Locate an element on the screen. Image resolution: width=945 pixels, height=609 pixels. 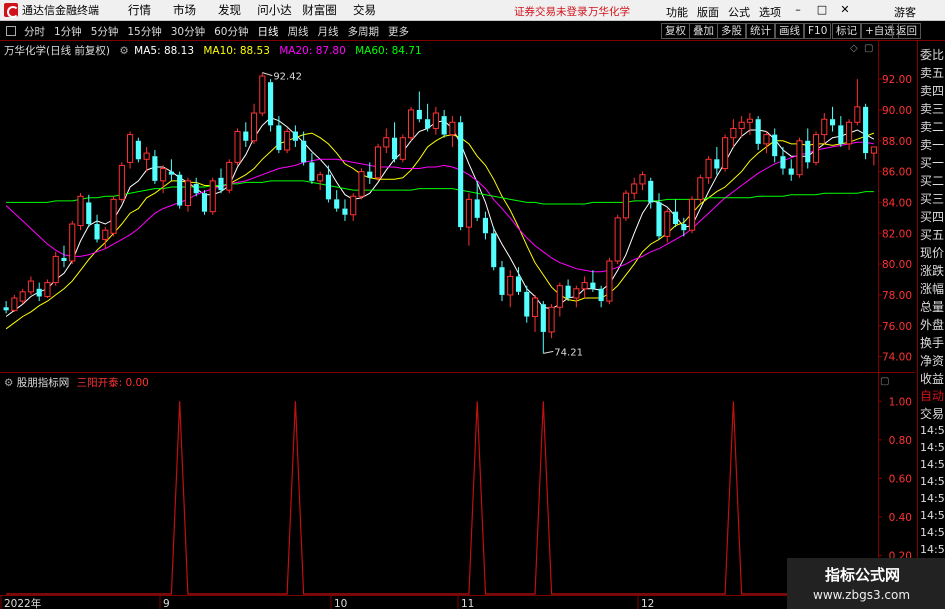
period-daily: 日线 is located at coordinates (268, 31).